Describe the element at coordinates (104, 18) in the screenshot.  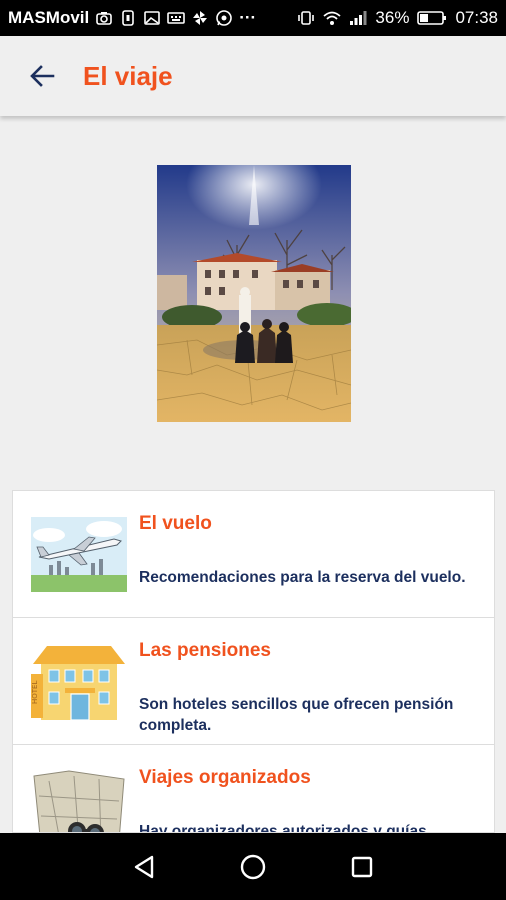
I see `camera-icon` at that location.